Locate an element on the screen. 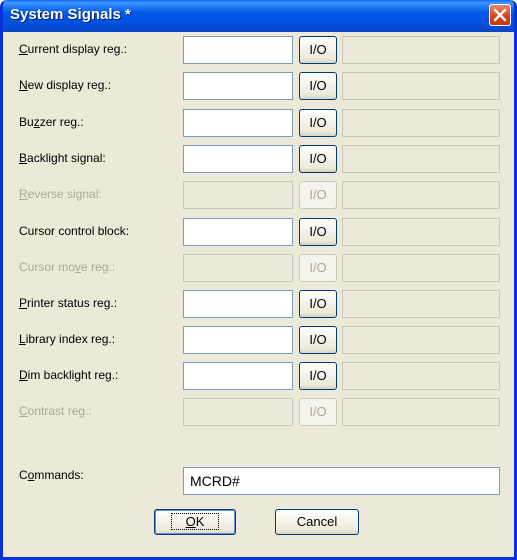 This screenshot has height=560, width=517. signal-row: Buzzer reg.: I/O is located at coordinates (258, 123).